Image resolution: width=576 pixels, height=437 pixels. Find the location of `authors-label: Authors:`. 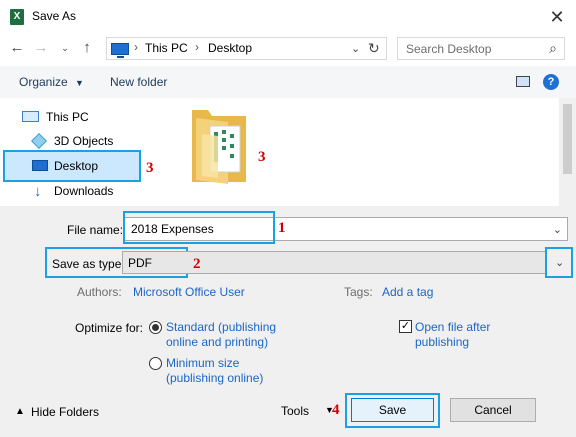

authors-label: Authors: is located at coordinates (99, 292).